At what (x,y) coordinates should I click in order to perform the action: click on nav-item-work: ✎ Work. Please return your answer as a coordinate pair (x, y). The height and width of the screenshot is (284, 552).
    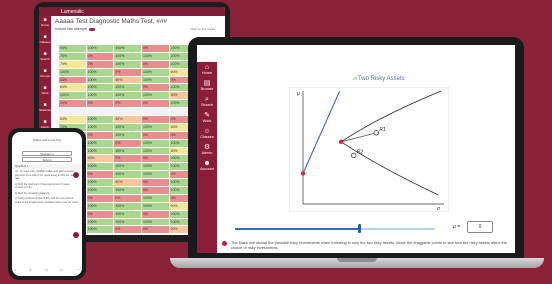
    Looking at the image, I should click on (207, 118).